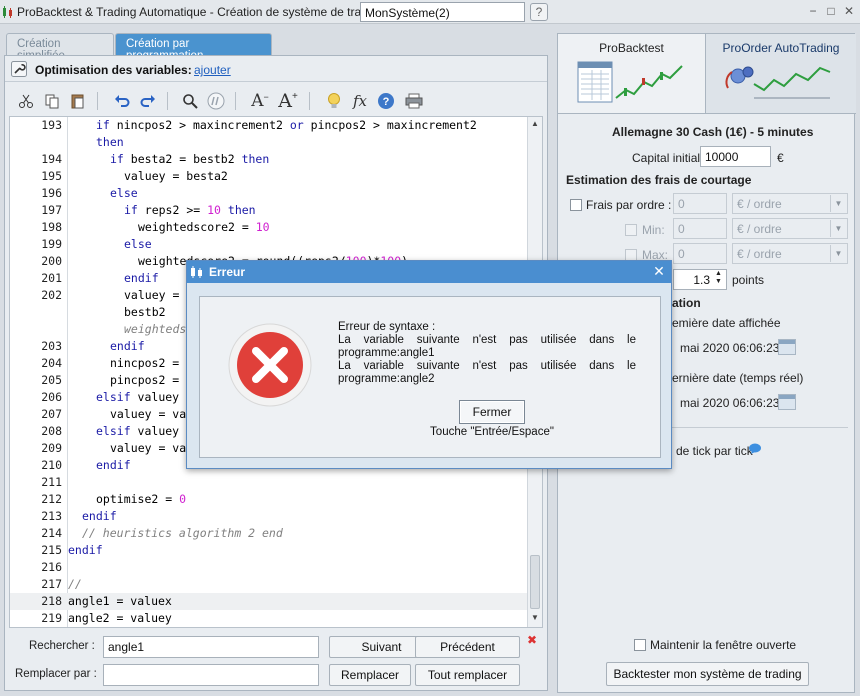  Describe the element at coordinates (700, 228) in the screenshot. I see `min-input: 0` at that location.